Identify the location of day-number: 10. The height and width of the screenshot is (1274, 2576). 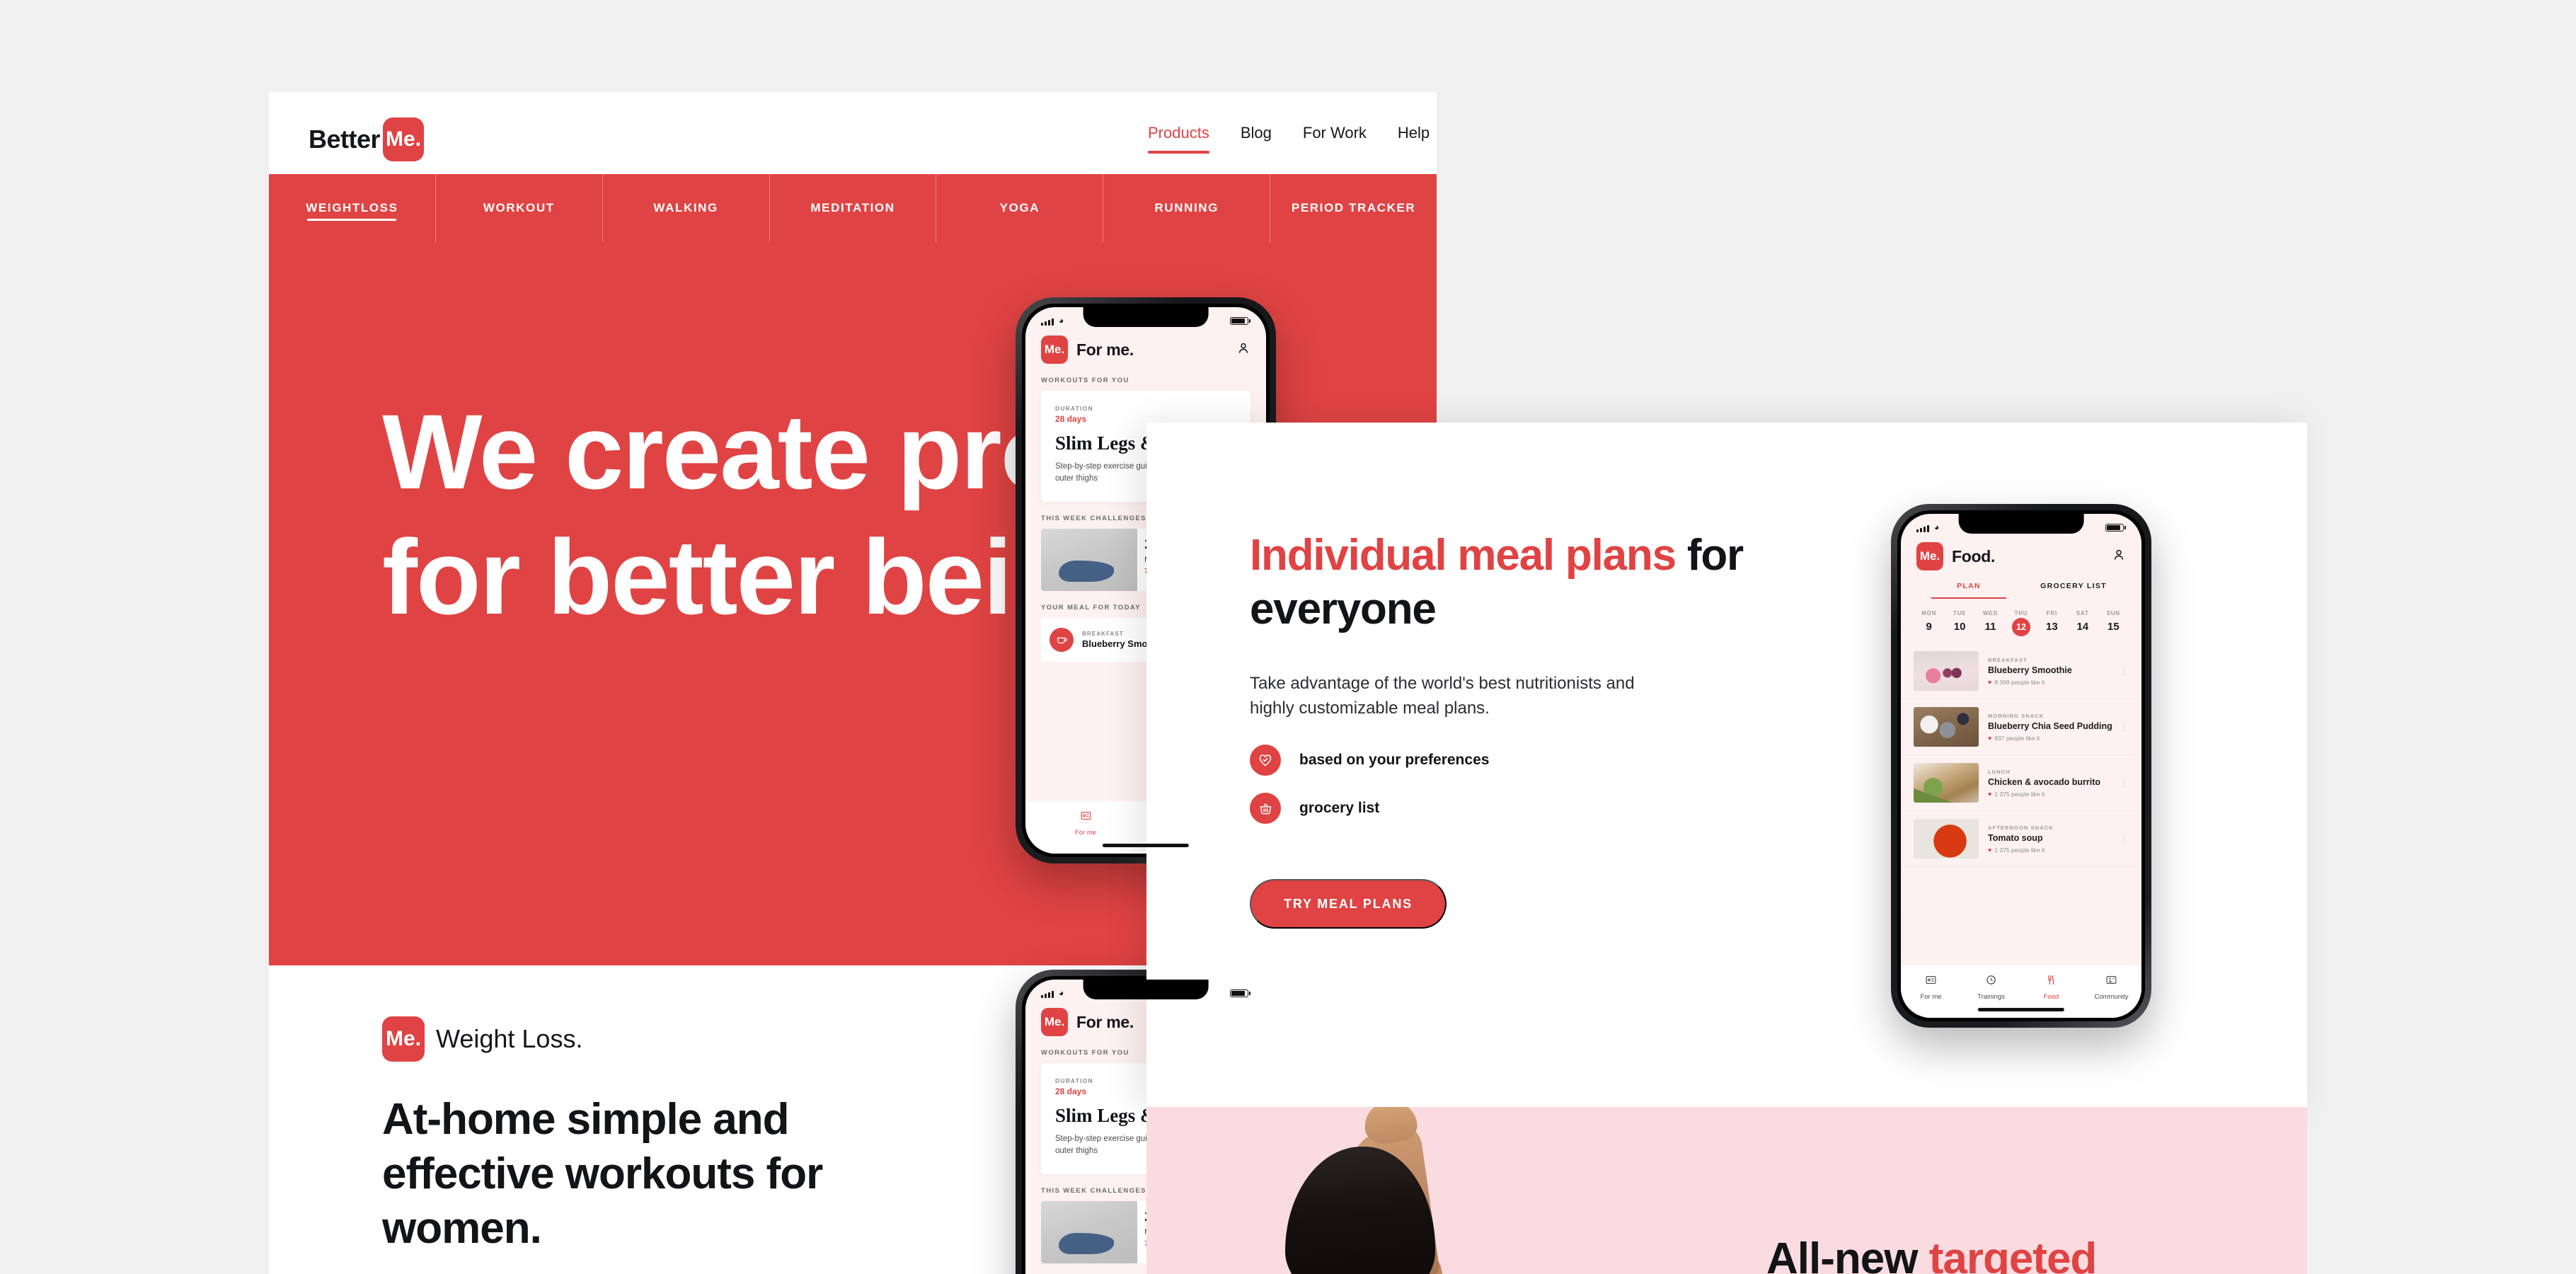
(1960, 627).